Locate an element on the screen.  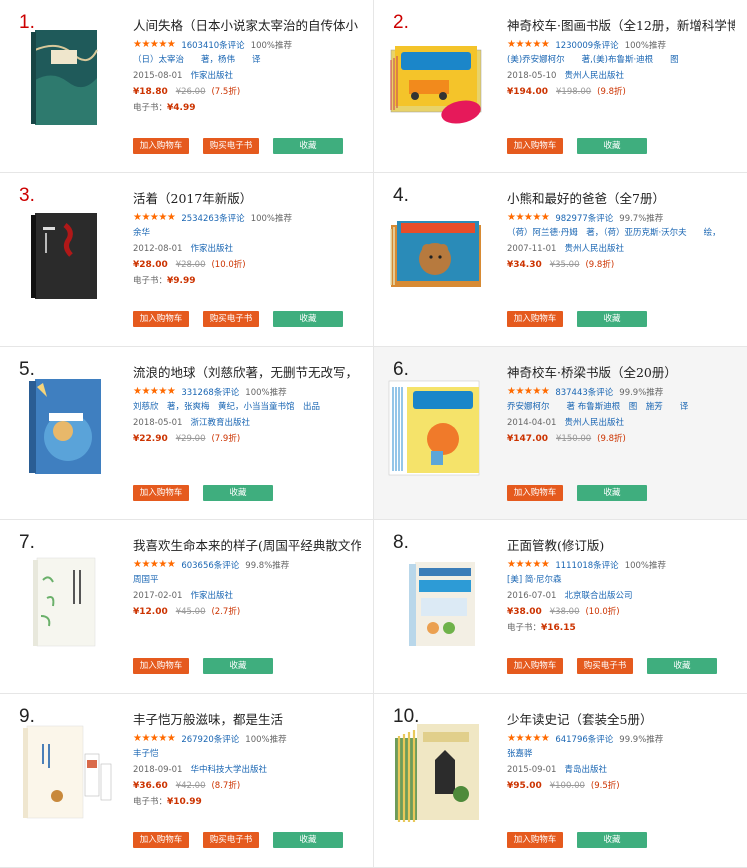
book-title-link: 正面管教(修订版) is located at coordinates (621, 546).